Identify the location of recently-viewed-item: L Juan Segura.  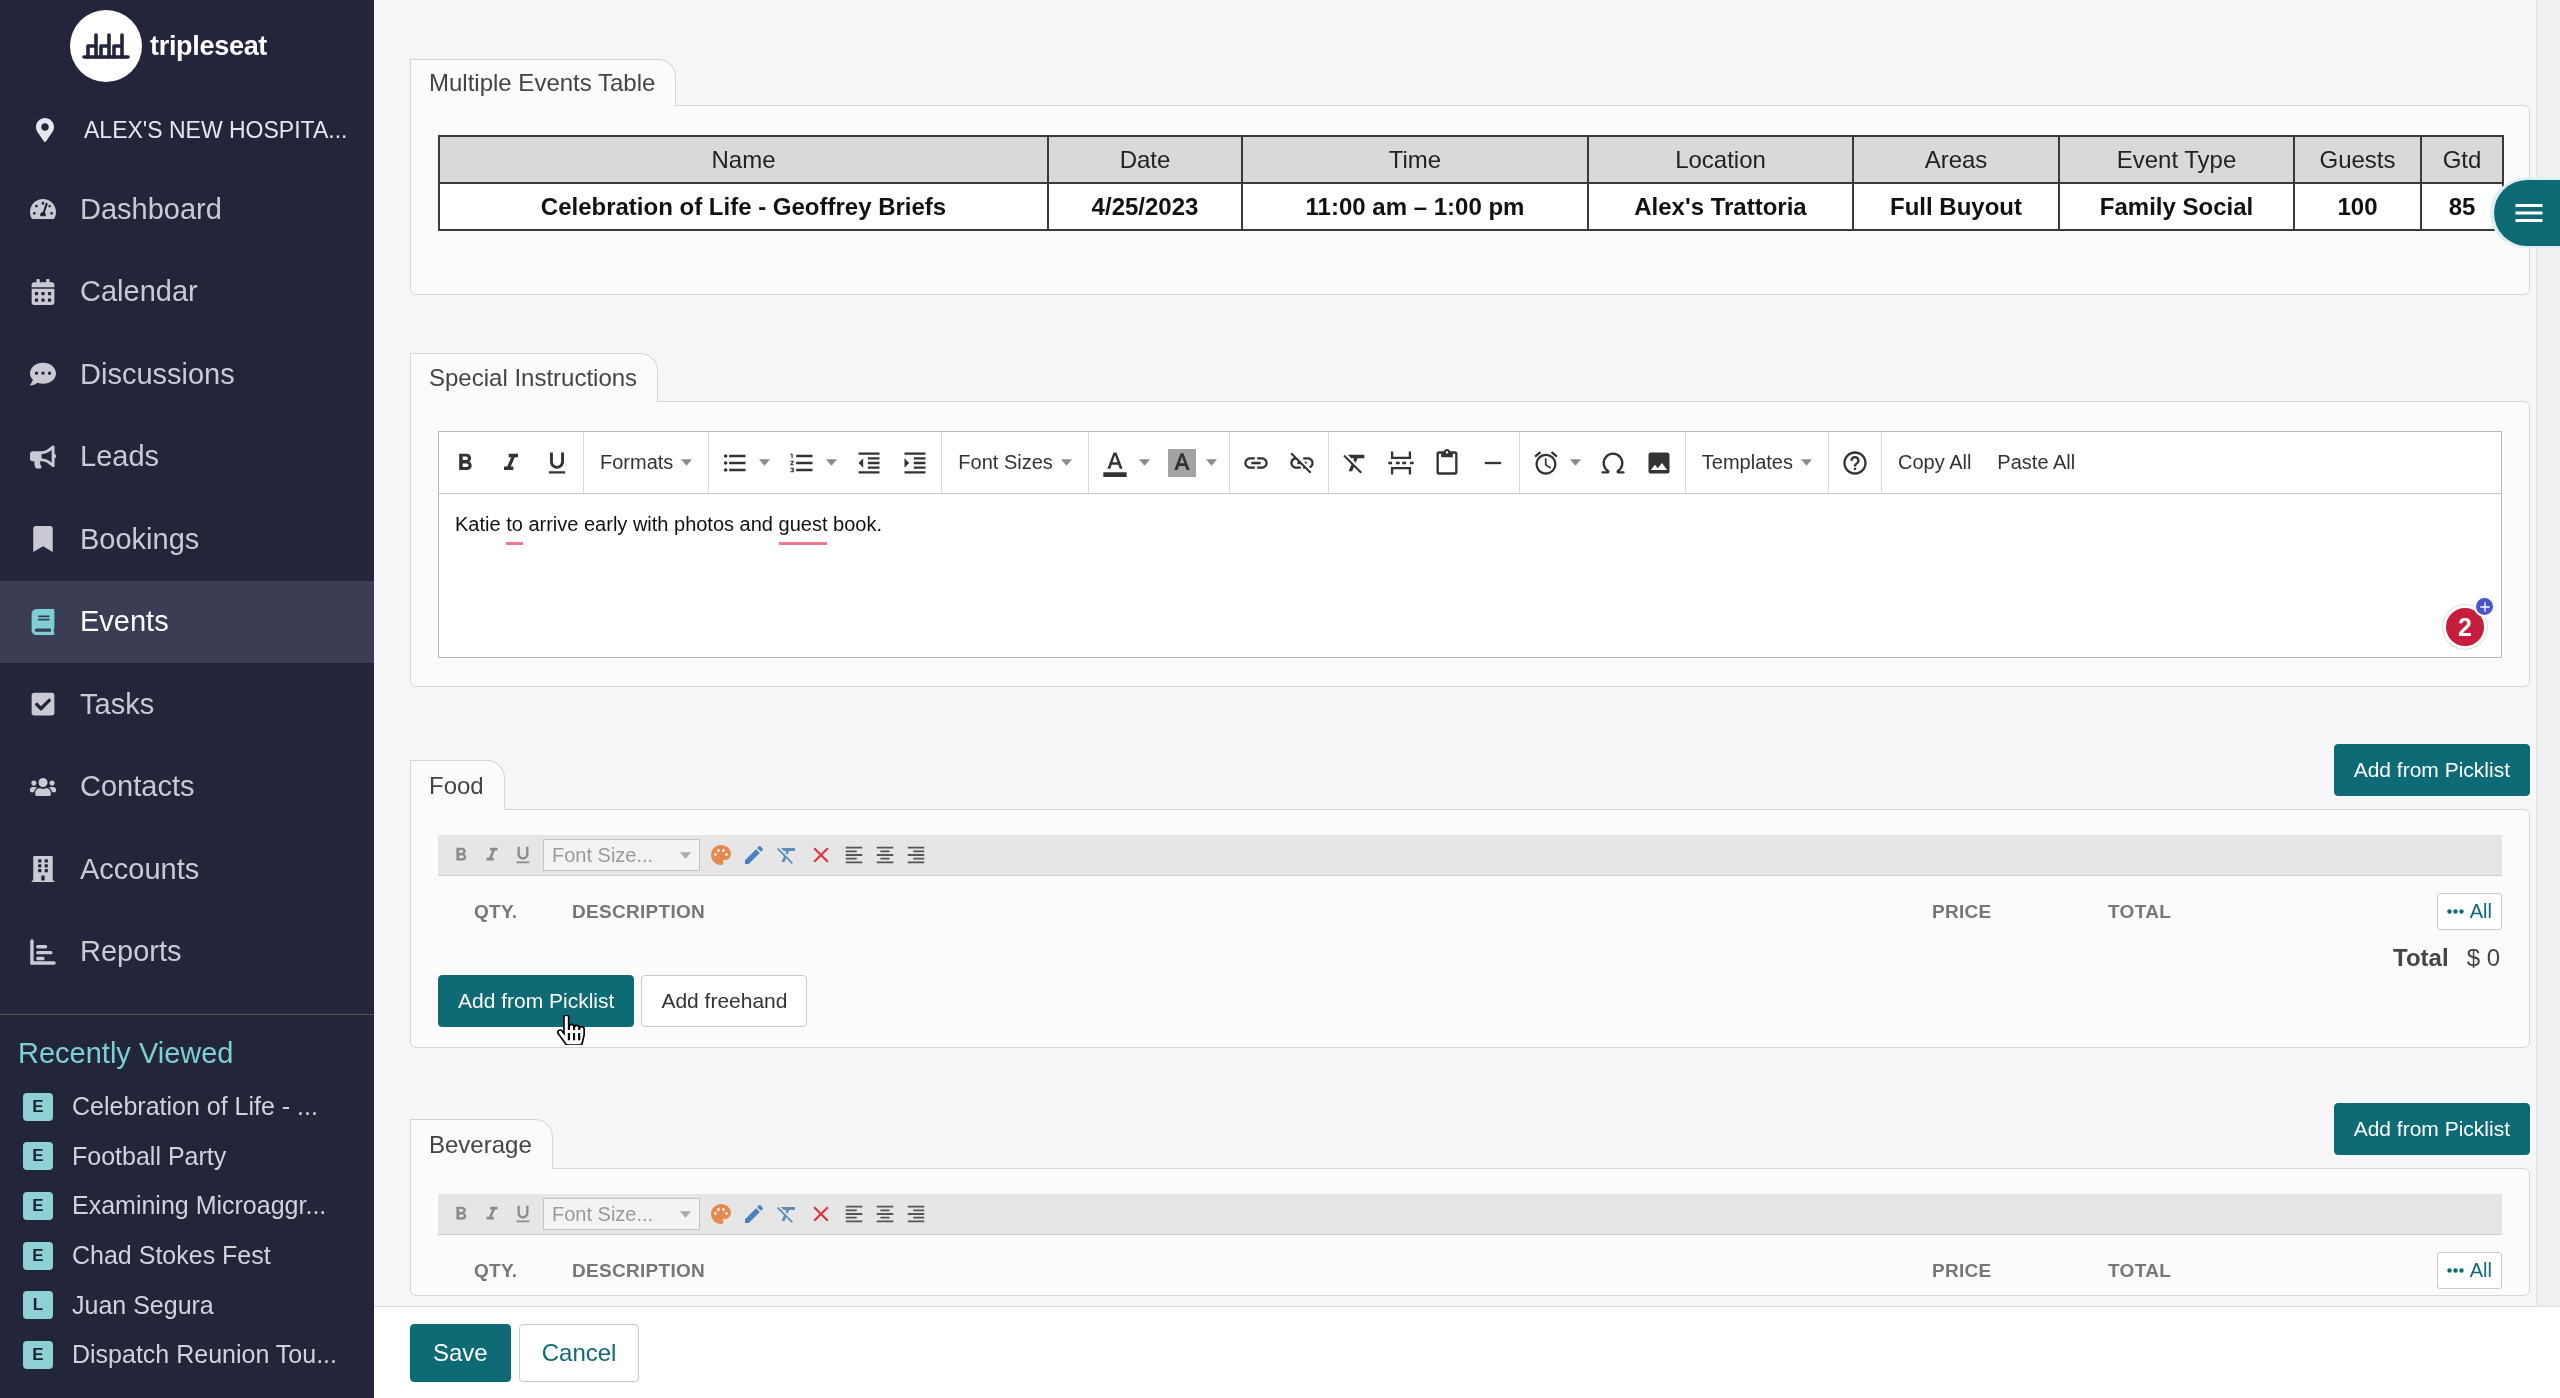
(187, 1305).